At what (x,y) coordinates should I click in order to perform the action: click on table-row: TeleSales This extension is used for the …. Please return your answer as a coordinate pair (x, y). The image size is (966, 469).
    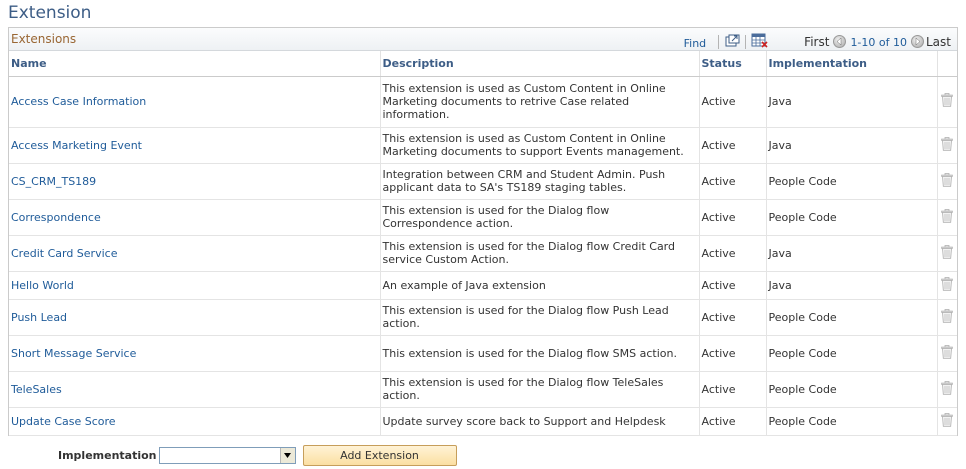
    Looking at the image, I should click on (483, 389).